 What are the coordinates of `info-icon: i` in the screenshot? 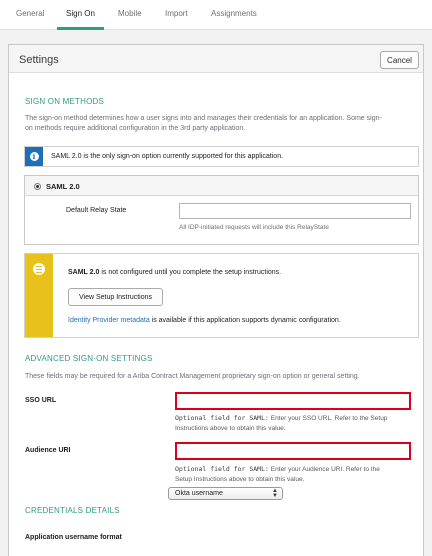 It's located at (34, 156).